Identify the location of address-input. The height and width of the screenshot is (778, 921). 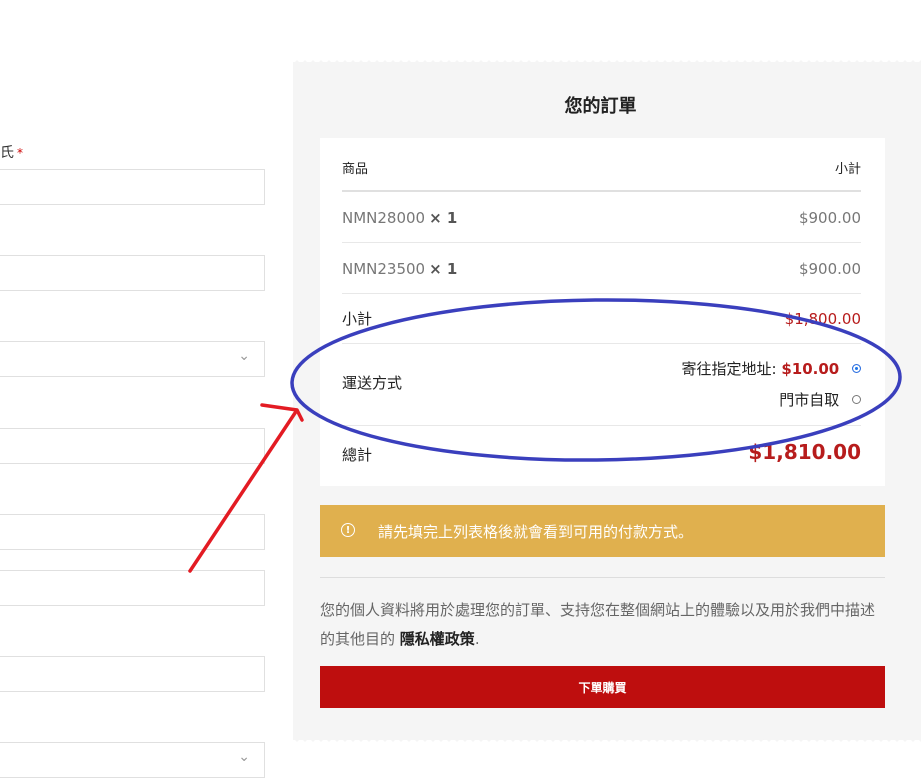
(132, 446).